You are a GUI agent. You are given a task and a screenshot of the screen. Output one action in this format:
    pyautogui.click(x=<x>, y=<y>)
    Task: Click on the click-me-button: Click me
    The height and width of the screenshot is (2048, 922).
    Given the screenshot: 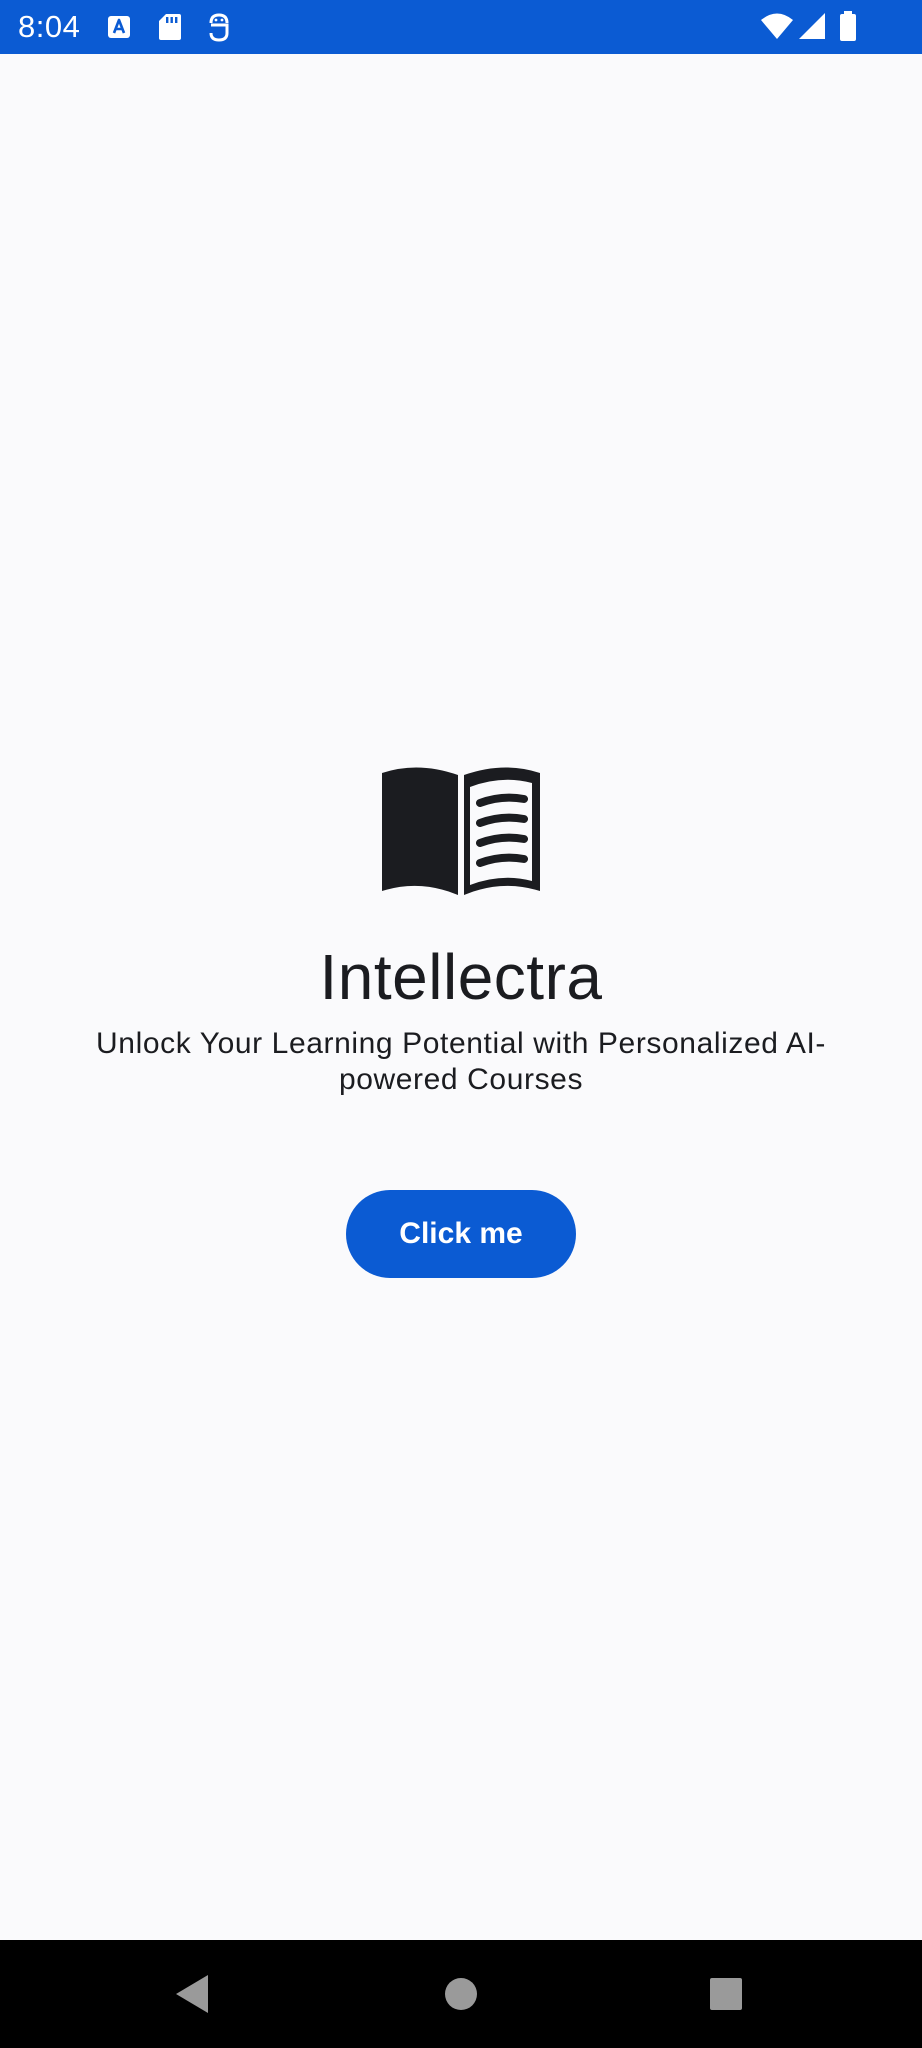 What is the action you would take?
    pyautogui.click(x=461, y=1234)
    